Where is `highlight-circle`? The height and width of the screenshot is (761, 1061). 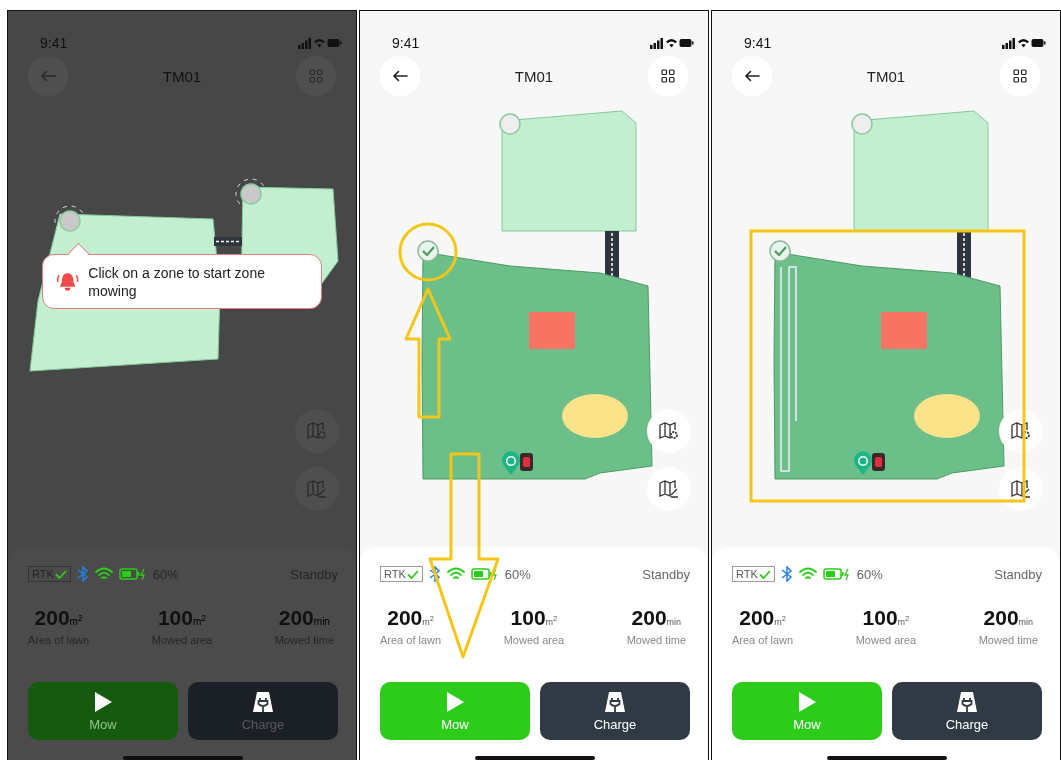 highlight-circle is located at coordinates (428, 252).